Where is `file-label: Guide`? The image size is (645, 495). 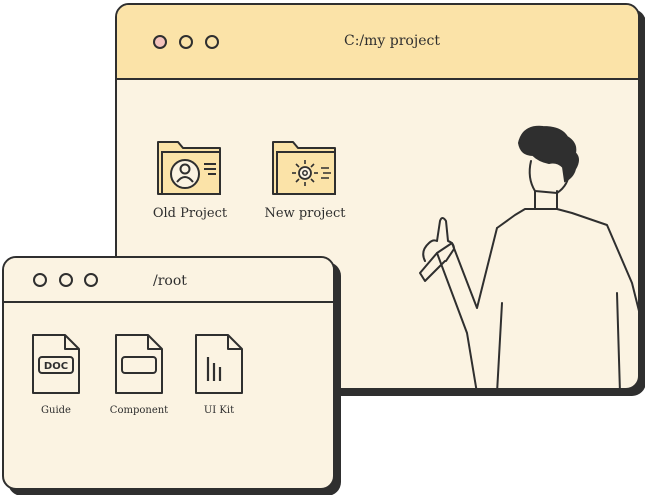
file-label: Guide is located at coordinates (56, 410).